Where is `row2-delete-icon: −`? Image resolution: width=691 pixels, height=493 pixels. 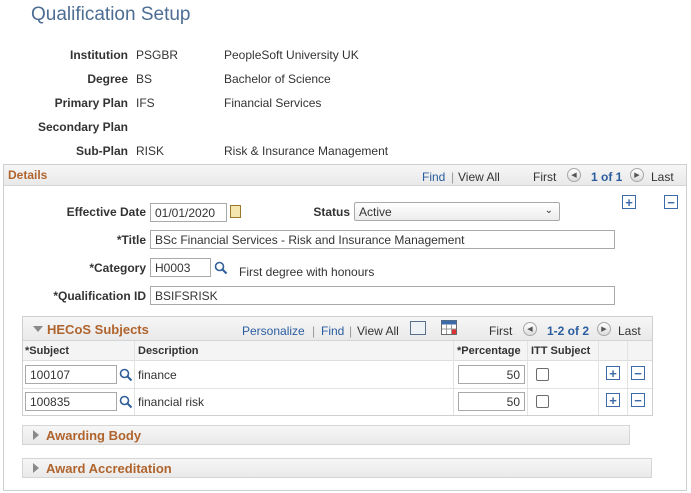 row2-delete-icon: − is located at coordinates (638, 400).